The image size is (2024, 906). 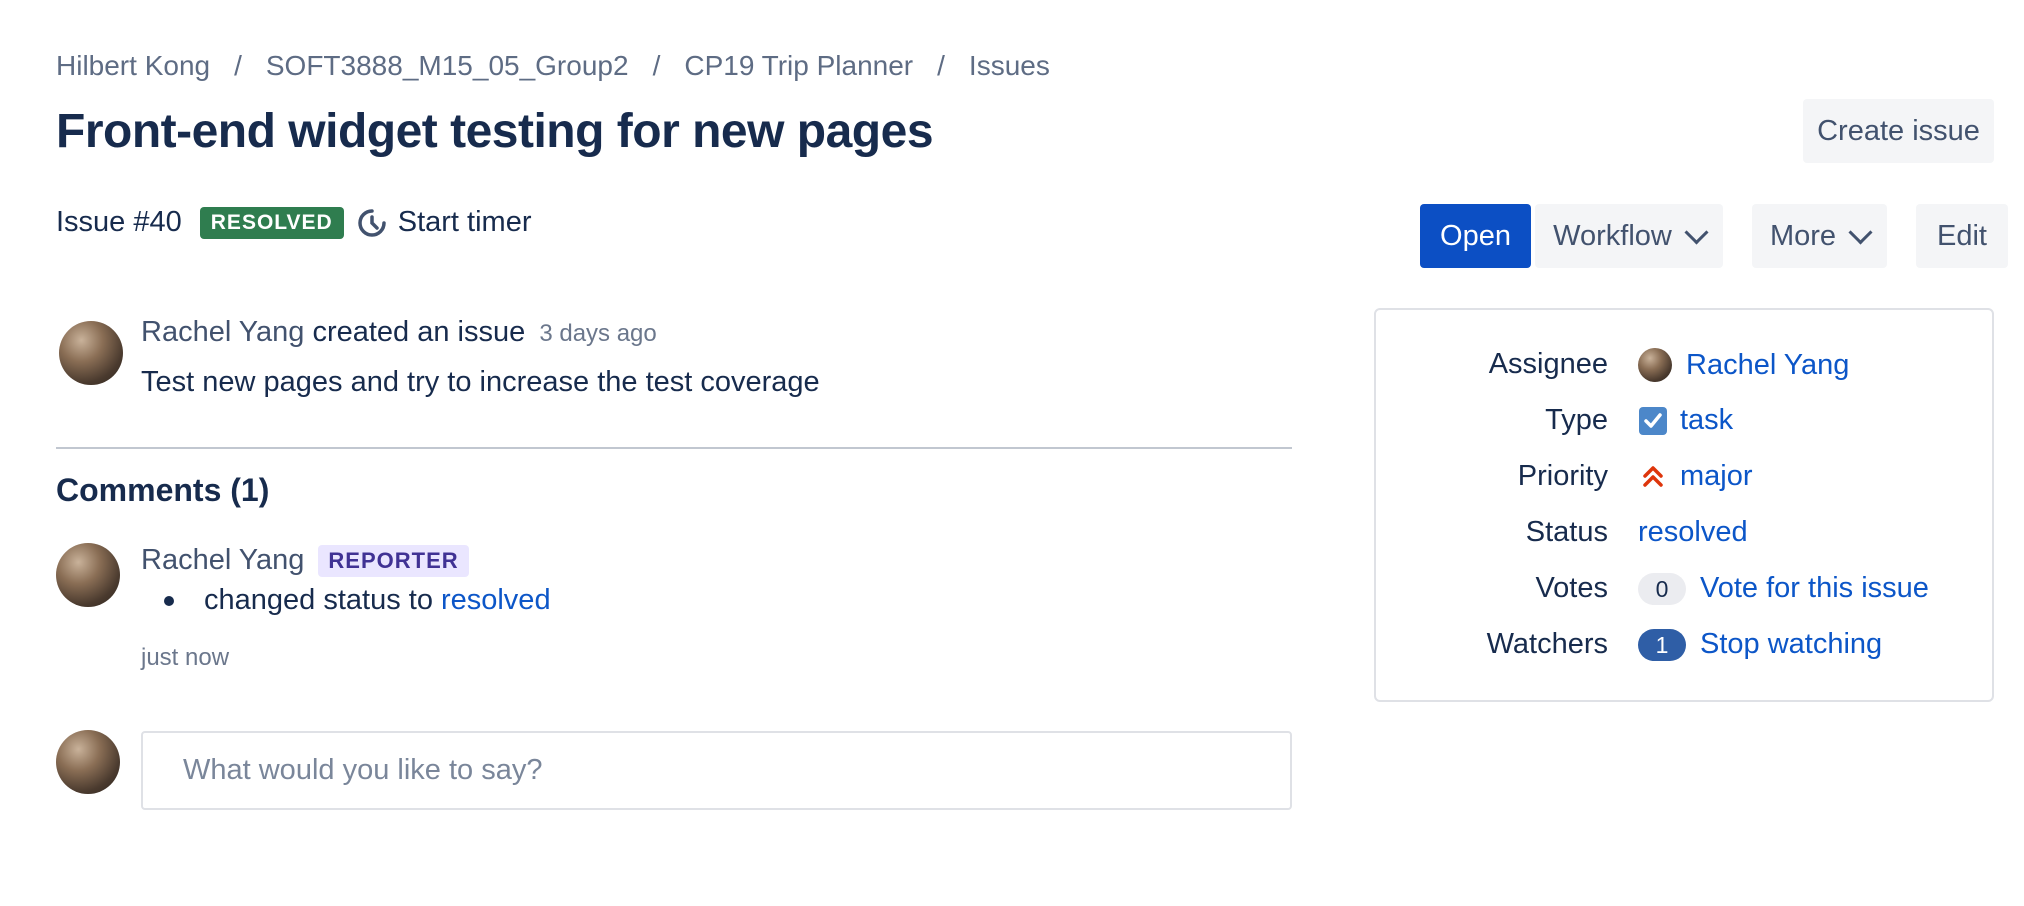 I want to click on priority-row: Priority major, so click(x=1686, y=480).